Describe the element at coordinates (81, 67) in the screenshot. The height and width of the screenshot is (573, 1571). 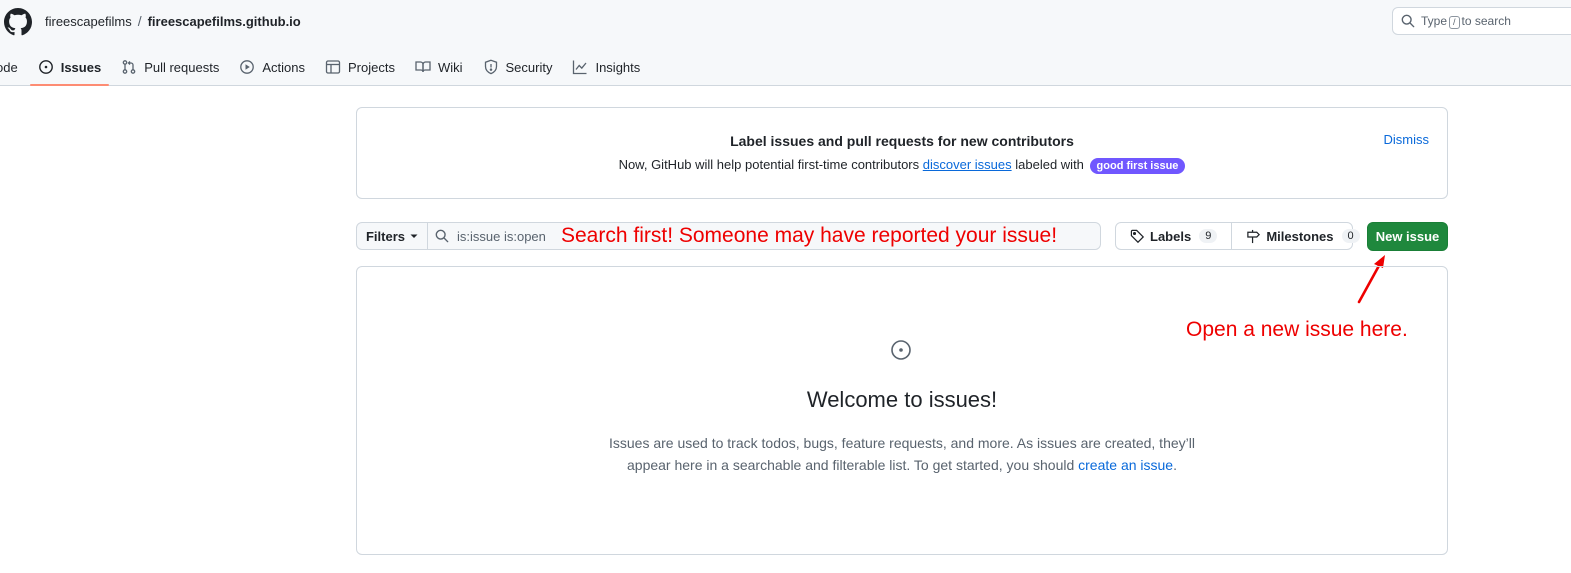
I see `tab-label: Issues` at that location.